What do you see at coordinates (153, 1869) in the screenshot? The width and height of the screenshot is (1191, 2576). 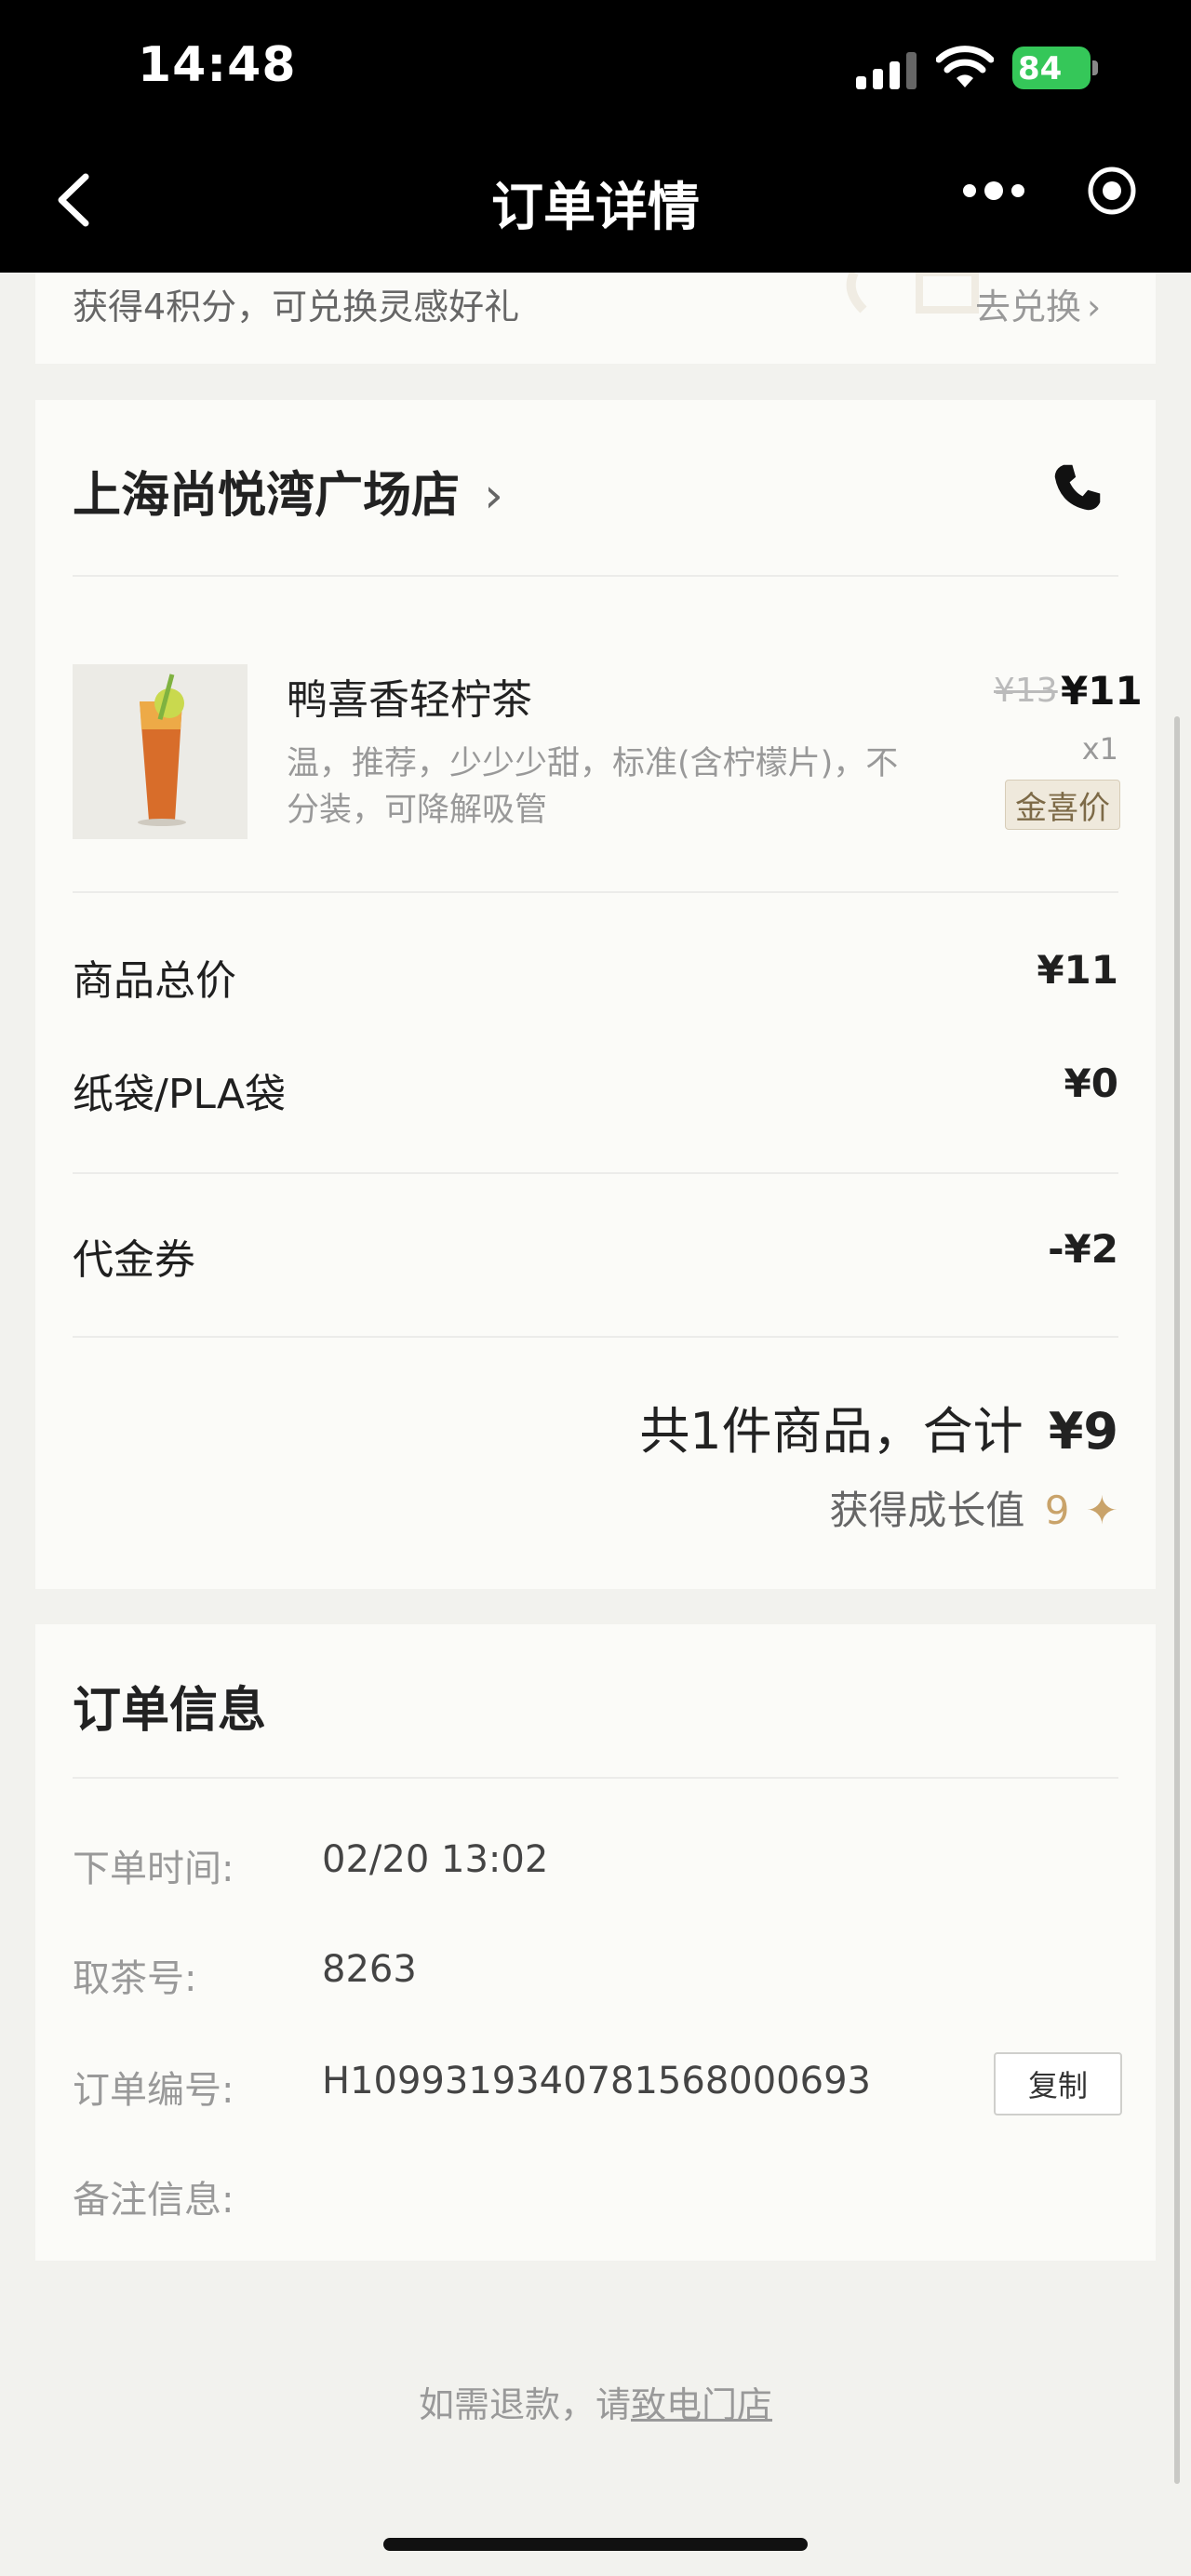 I see `order-time-label: 下单时间:` at bounding box center [153, 1869].